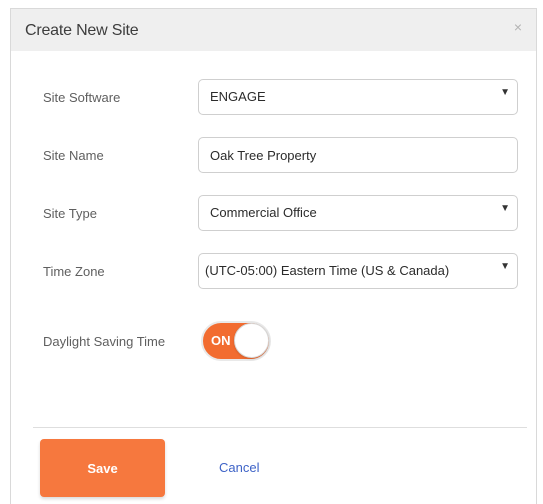 The width and height of the screenshot is (543, 504). Describe the element at coordinates (327, 270) in the screenshot. I see `time-zone-value: (UTC-05:00) Eastern Time (US & Canada)` at that location.